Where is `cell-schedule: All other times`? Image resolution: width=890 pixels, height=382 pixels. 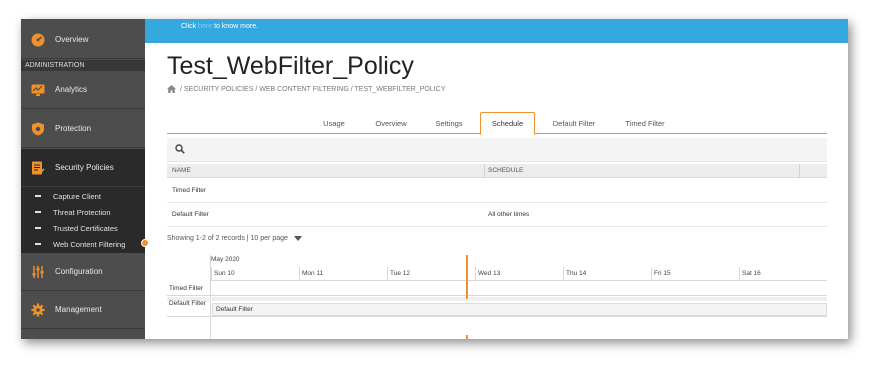 cell-schedule: All other times is located at coordinates (509, 214).